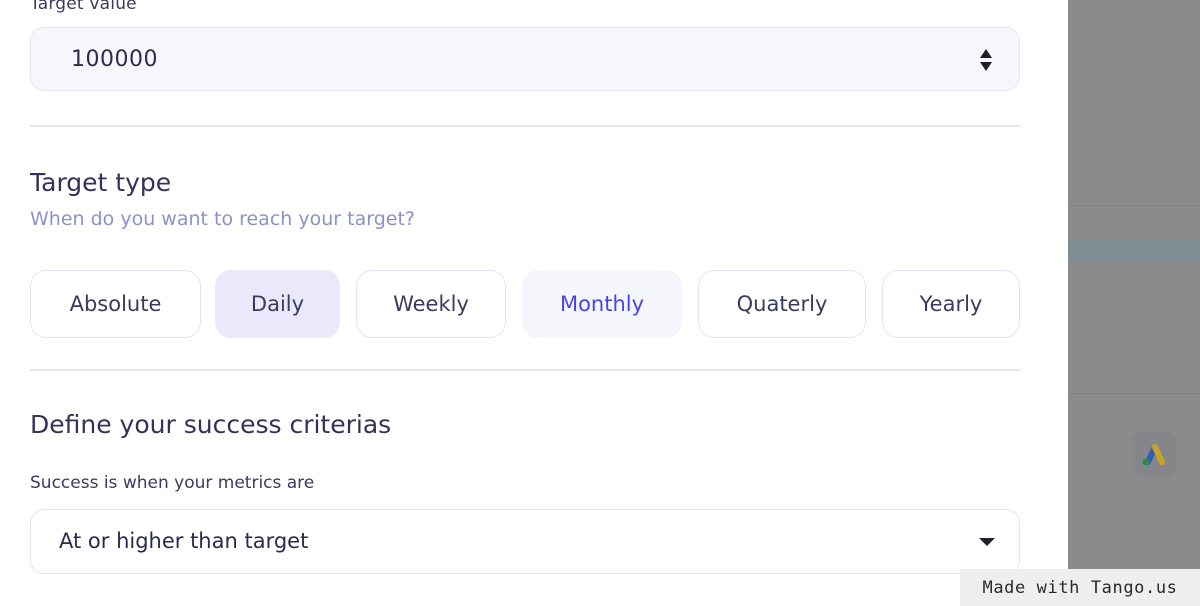 This screenshot has height=606, width=1200. Describe the element at coordinates (115, 304) in the screenshot. I see `option-absolute: Absolute` at that location.